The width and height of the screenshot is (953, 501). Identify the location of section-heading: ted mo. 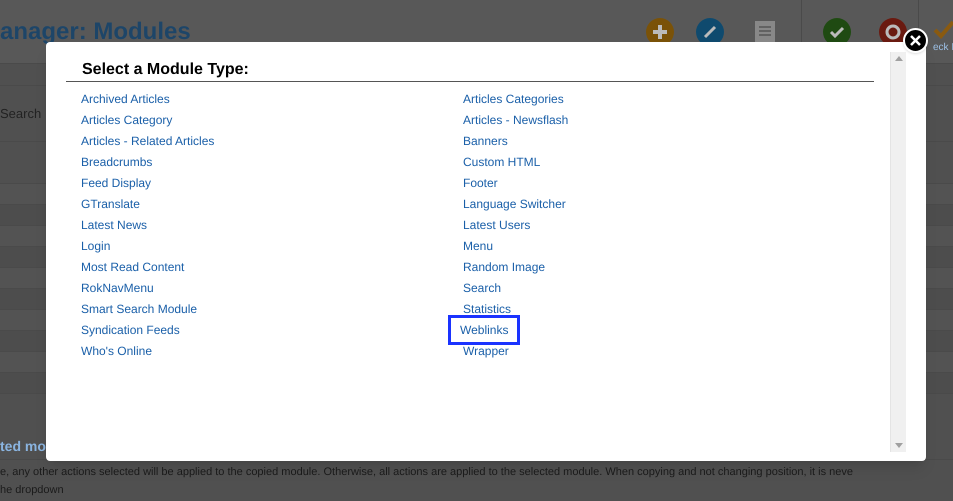
(23, 446).